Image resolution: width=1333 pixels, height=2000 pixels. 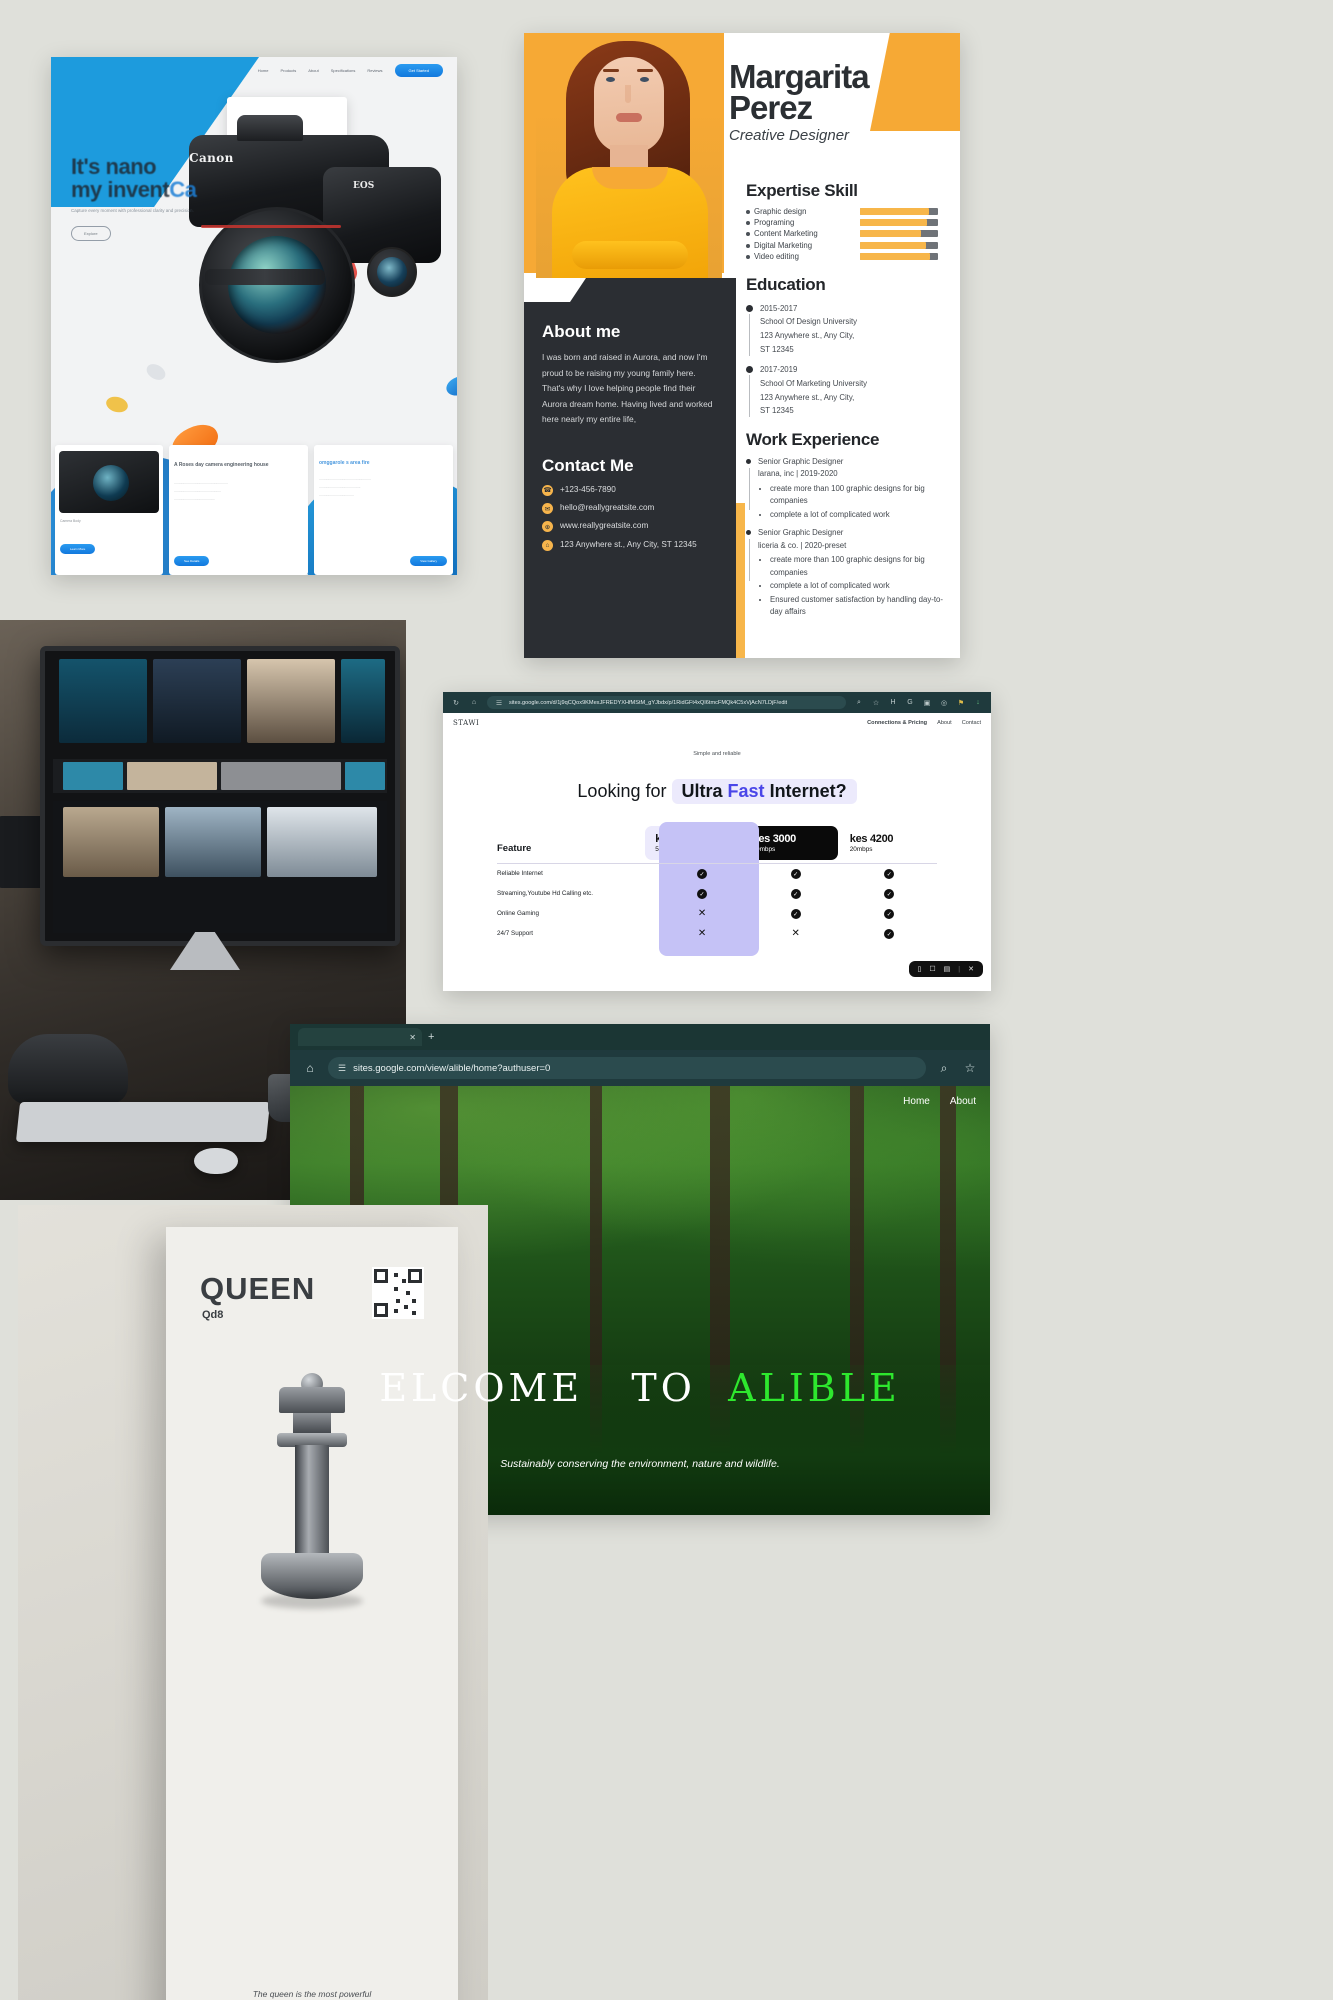 I want to click on nav-item-home: Home, so click(x=263, y=70).